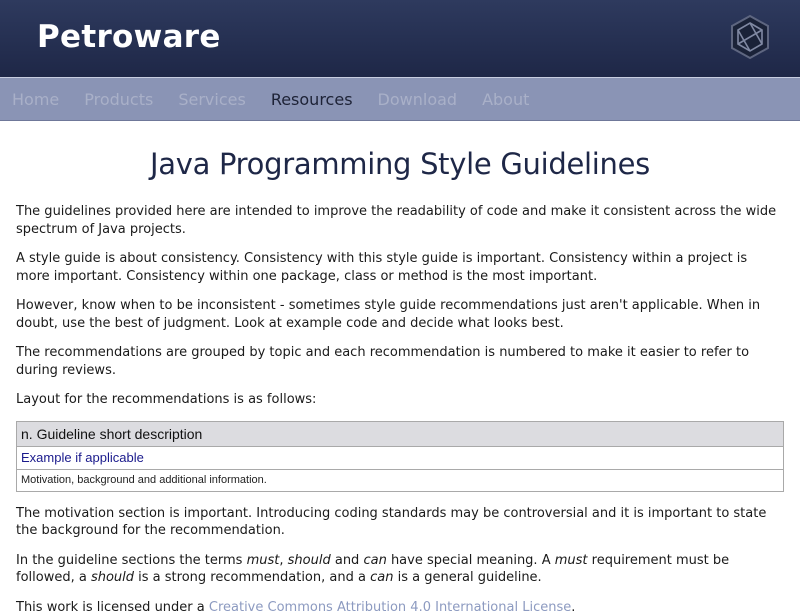 The width and height of the screenshot is (800, 616). What do you see at coordinates (471, 560) in the screenshot?
I see `terms-text: have special meaning. A` at bounding box center [471, 560].